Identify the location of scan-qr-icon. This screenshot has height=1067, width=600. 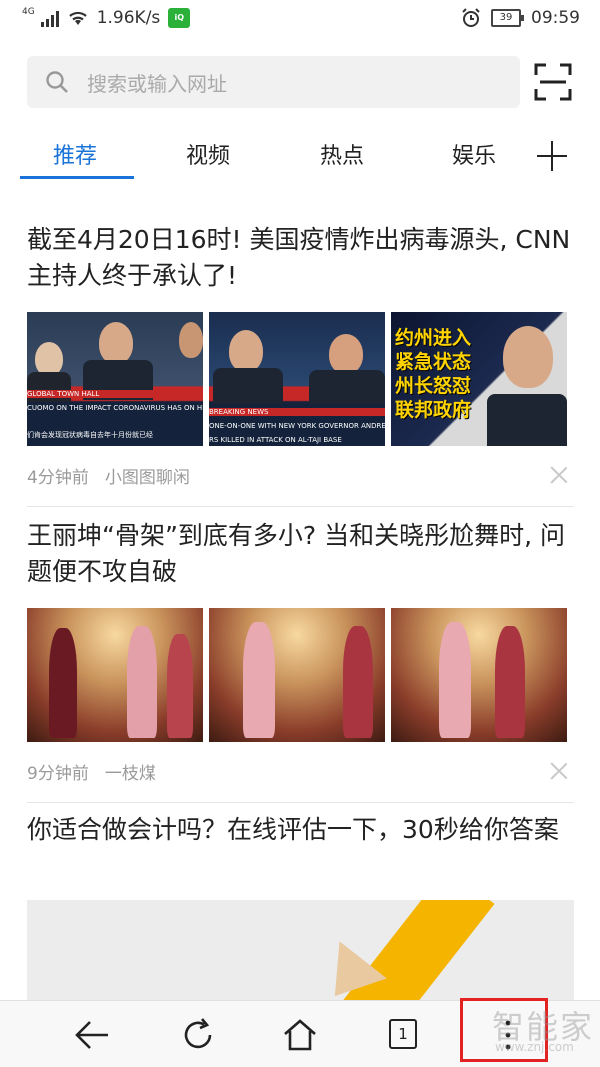
(553, 82).